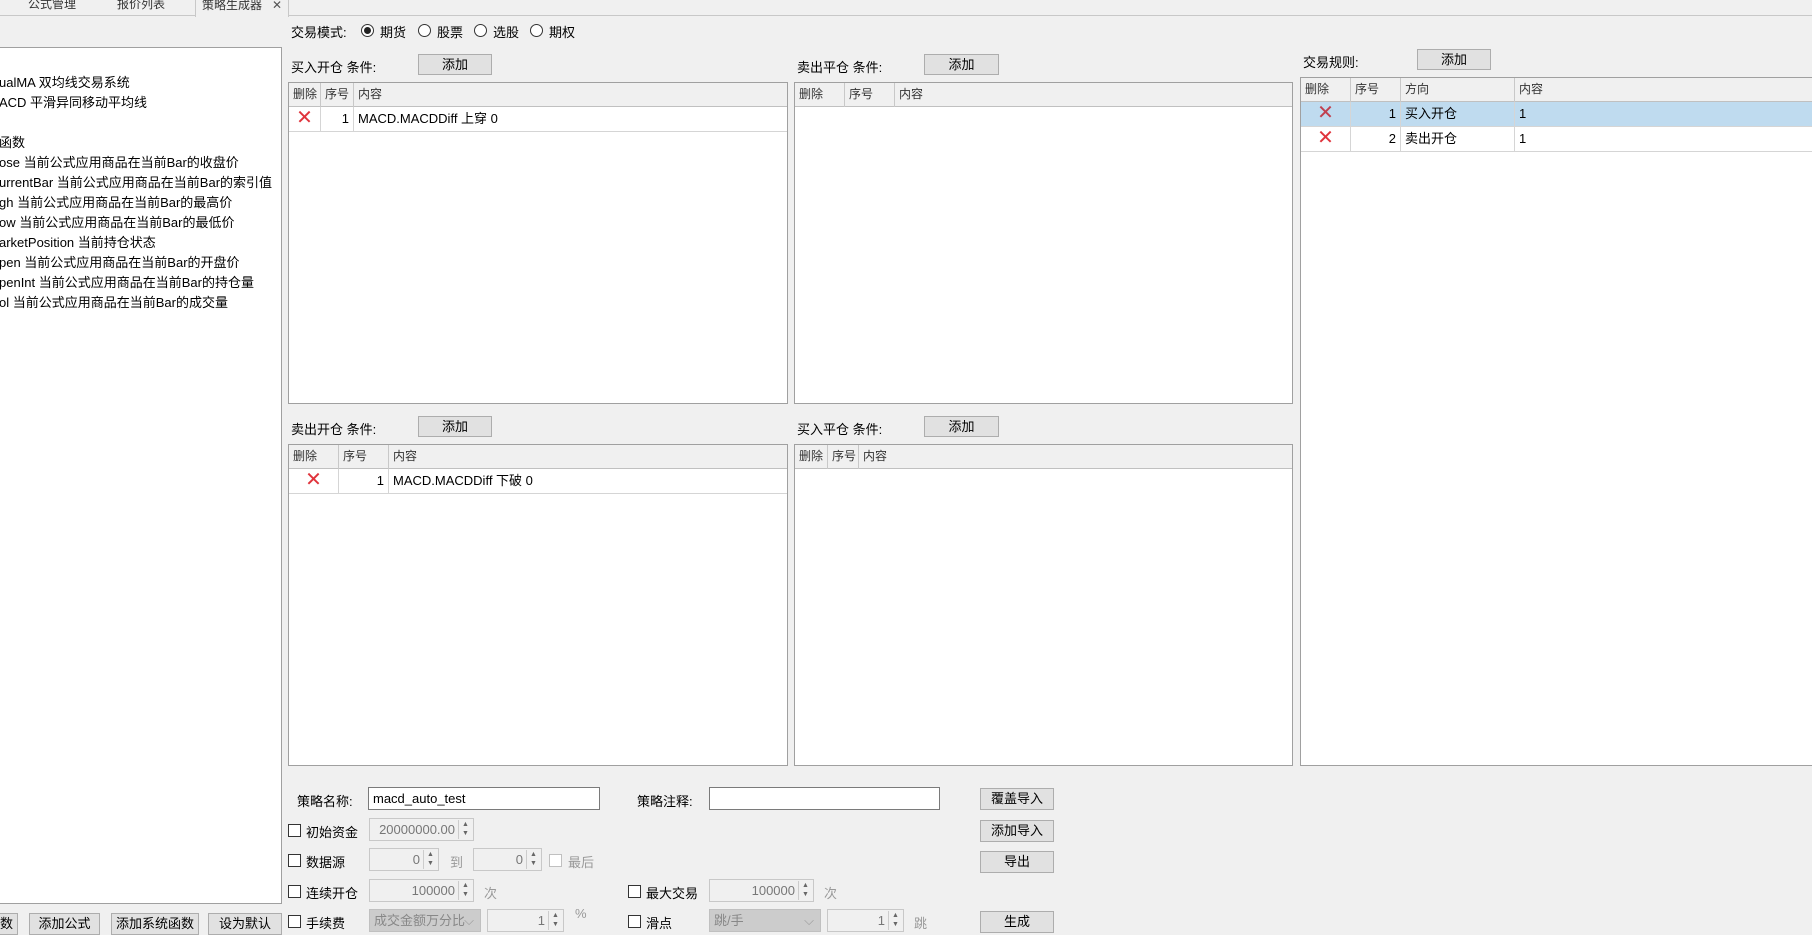  Describe the element at coordinates (906, 8) in the screenshot. I see `tab-bar: 公式管理 报价列表 策略生成器 ✕` at that location.